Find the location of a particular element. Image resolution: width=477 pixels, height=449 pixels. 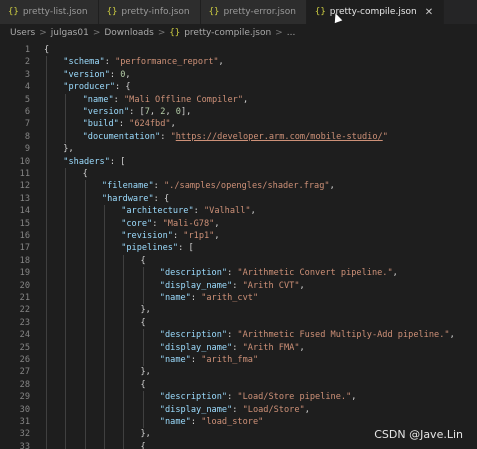

breadcrumb-item: Downloads is located at coordinates (128, 33).